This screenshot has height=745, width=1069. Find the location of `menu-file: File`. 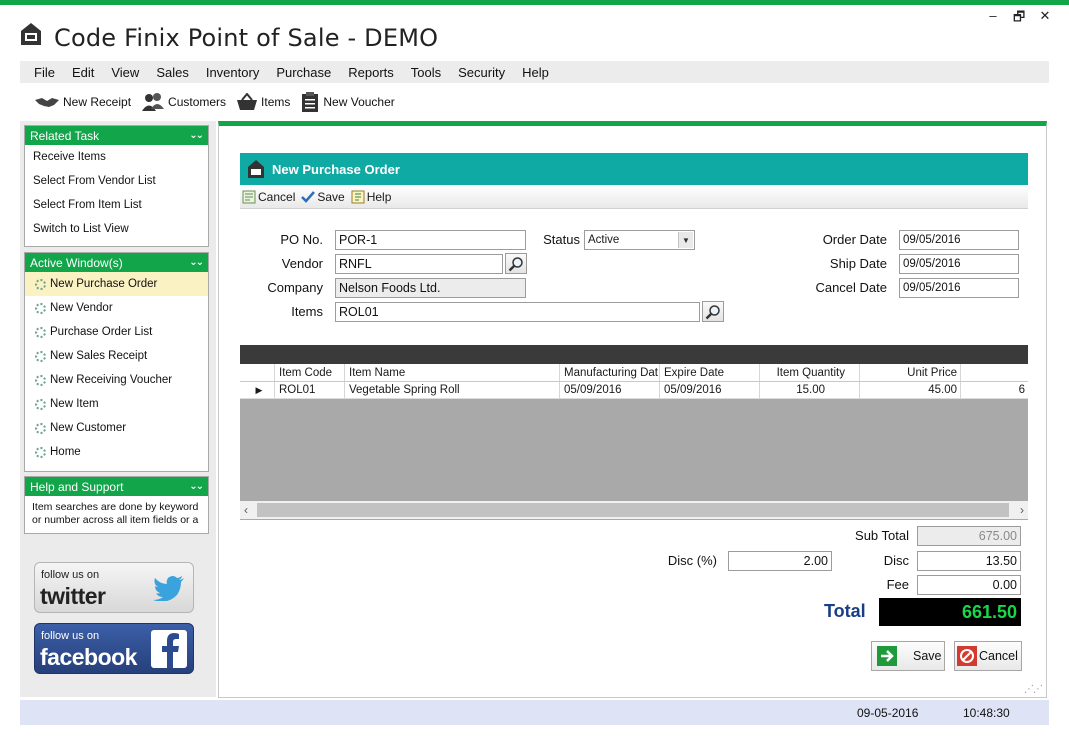

menu-file: File is located at coordinates (44, 72).